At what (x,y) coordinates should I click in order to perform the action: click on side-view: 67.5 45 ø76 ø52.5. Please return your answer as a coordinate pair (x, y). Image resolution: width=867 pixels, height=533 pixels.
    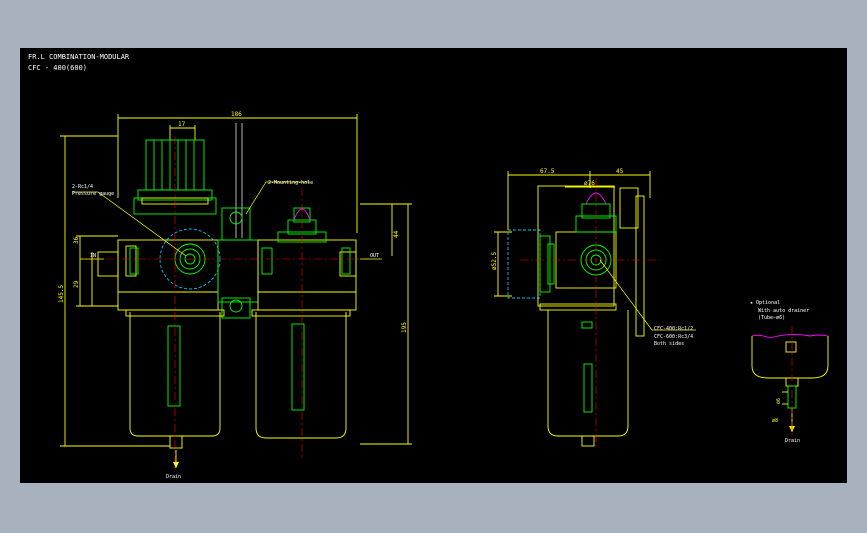
    Looking at the image, I should click on (593, 308).